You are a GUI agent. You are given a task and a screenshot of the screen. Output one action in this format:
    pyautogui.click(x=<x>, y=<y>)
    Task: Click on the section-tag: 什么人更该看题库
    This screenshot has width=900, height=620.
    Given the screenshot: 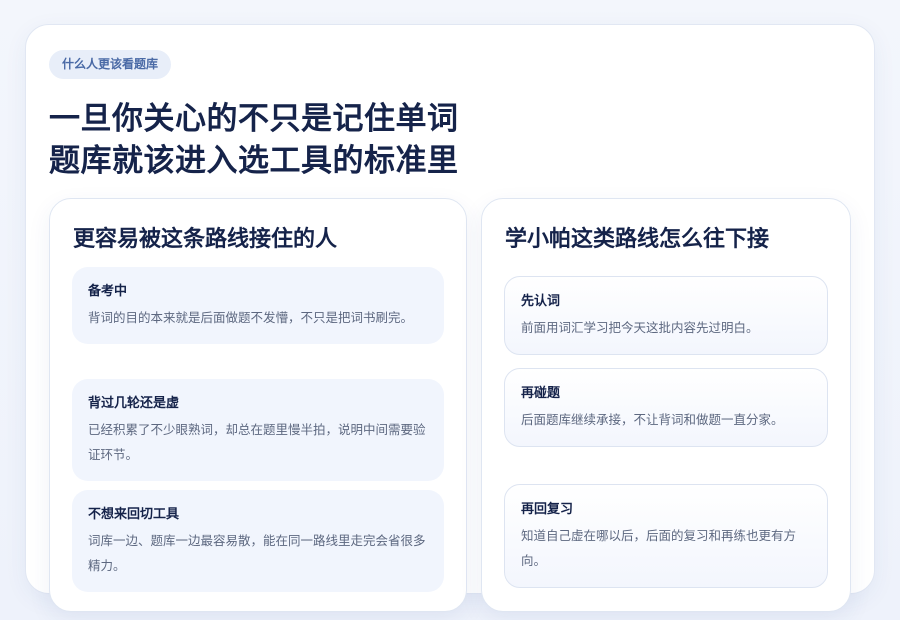 What is the action you would take?
    pyautogui.click(x=110, y=64)
    